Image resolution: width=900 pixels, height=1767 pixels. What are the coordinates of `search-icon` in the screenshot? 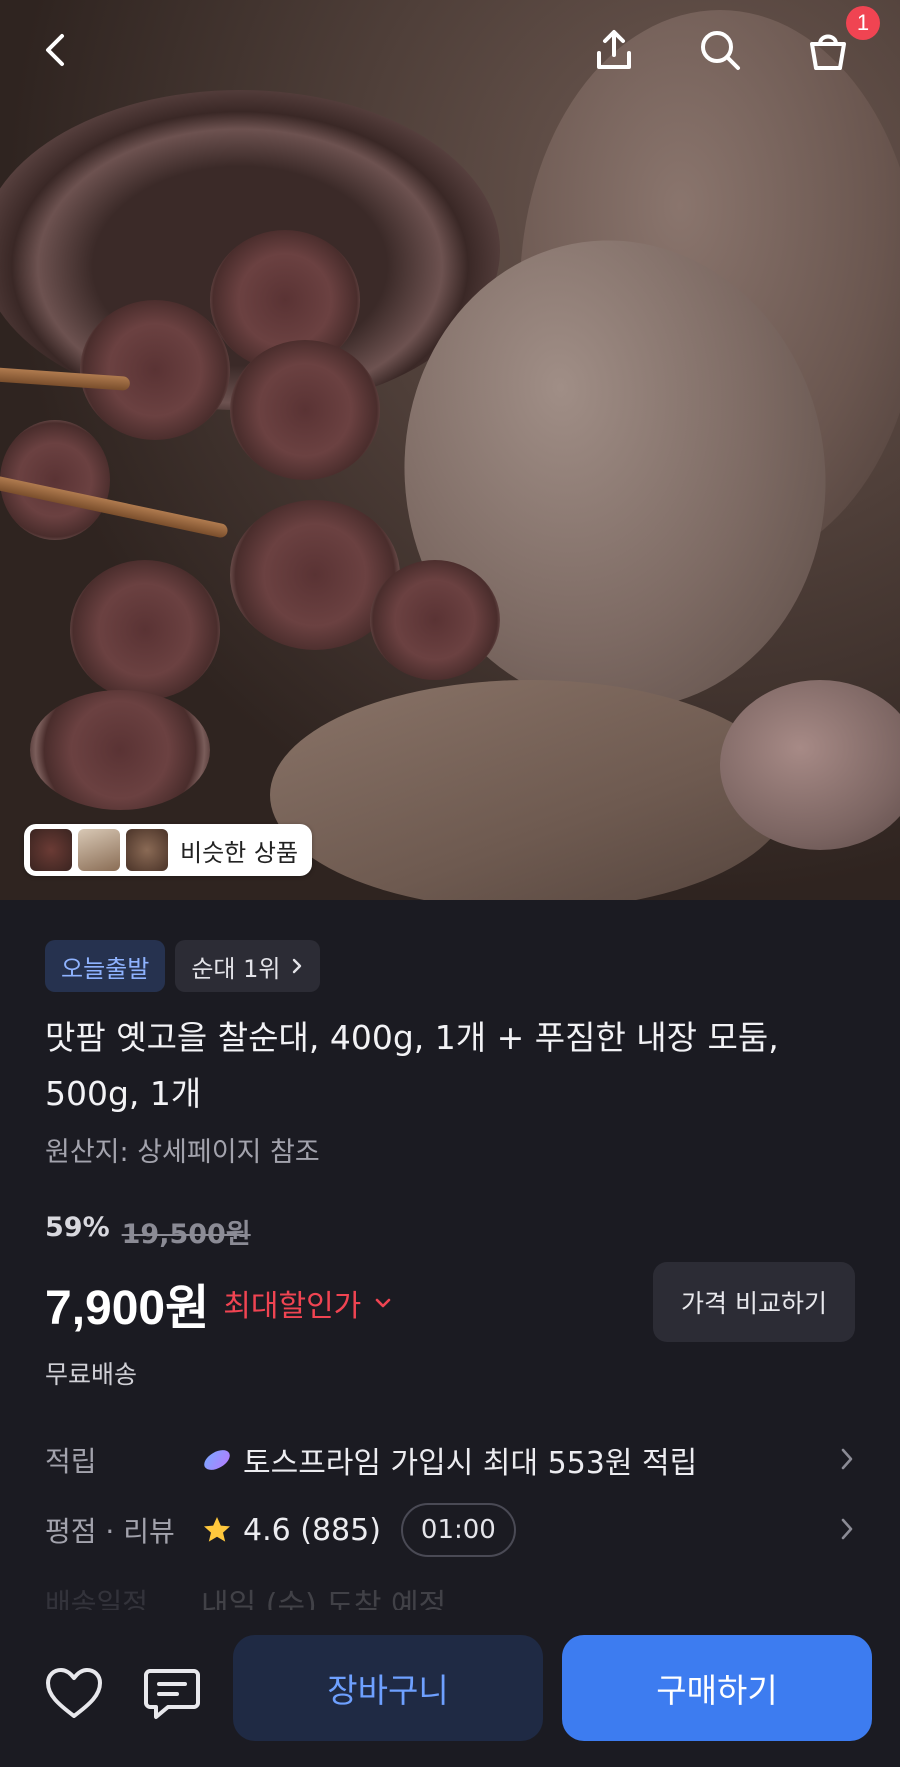 It's located at (720, 50).